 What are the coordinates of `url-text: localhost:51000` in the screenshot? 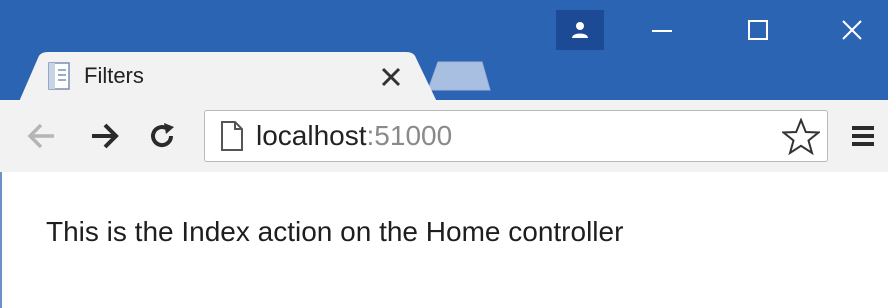 It's located at (354, 136).